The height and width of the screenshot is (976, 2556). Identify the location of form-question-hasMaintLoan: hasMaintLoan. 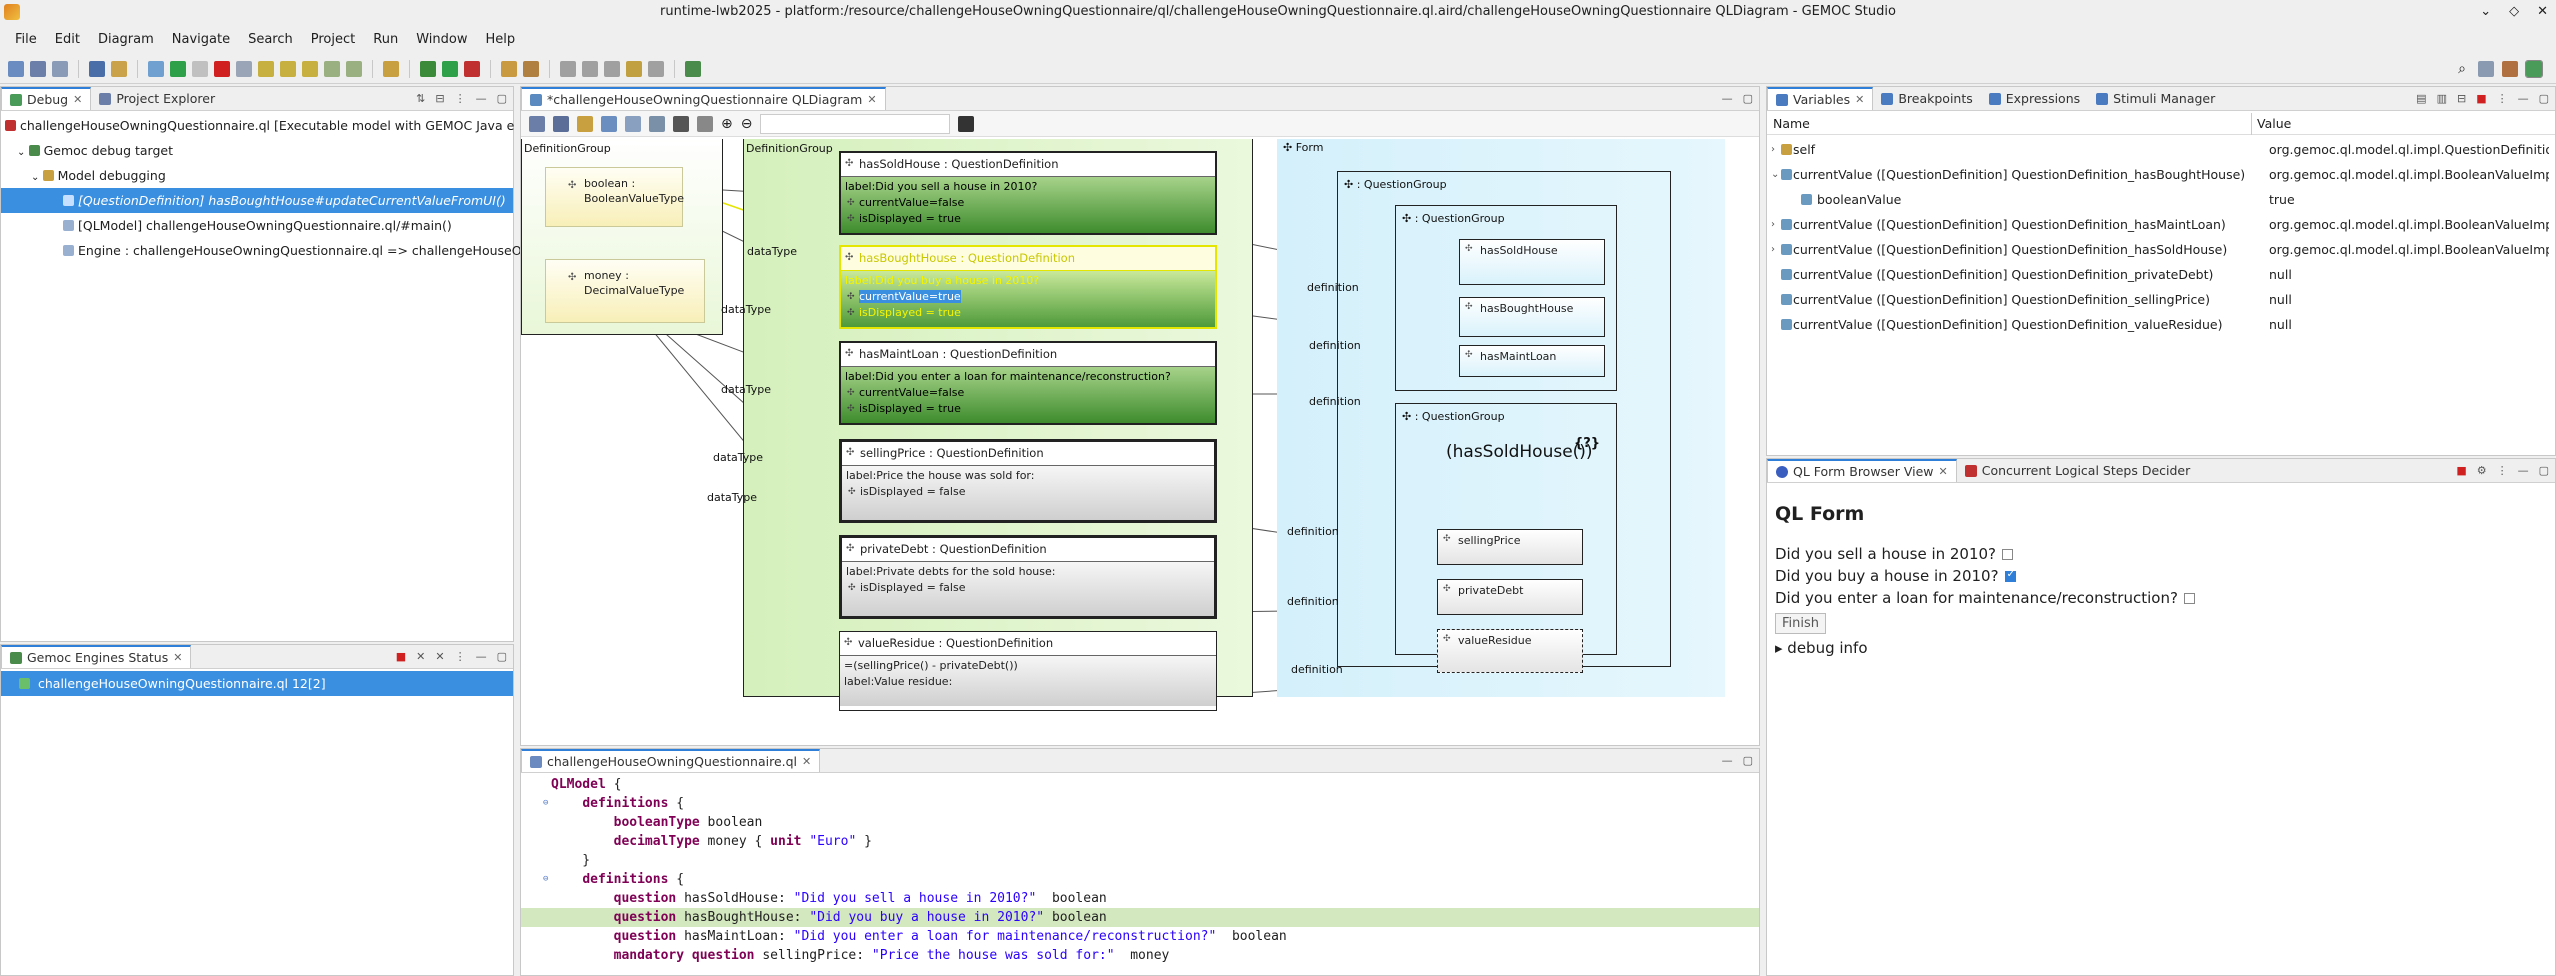
(1532, 361).